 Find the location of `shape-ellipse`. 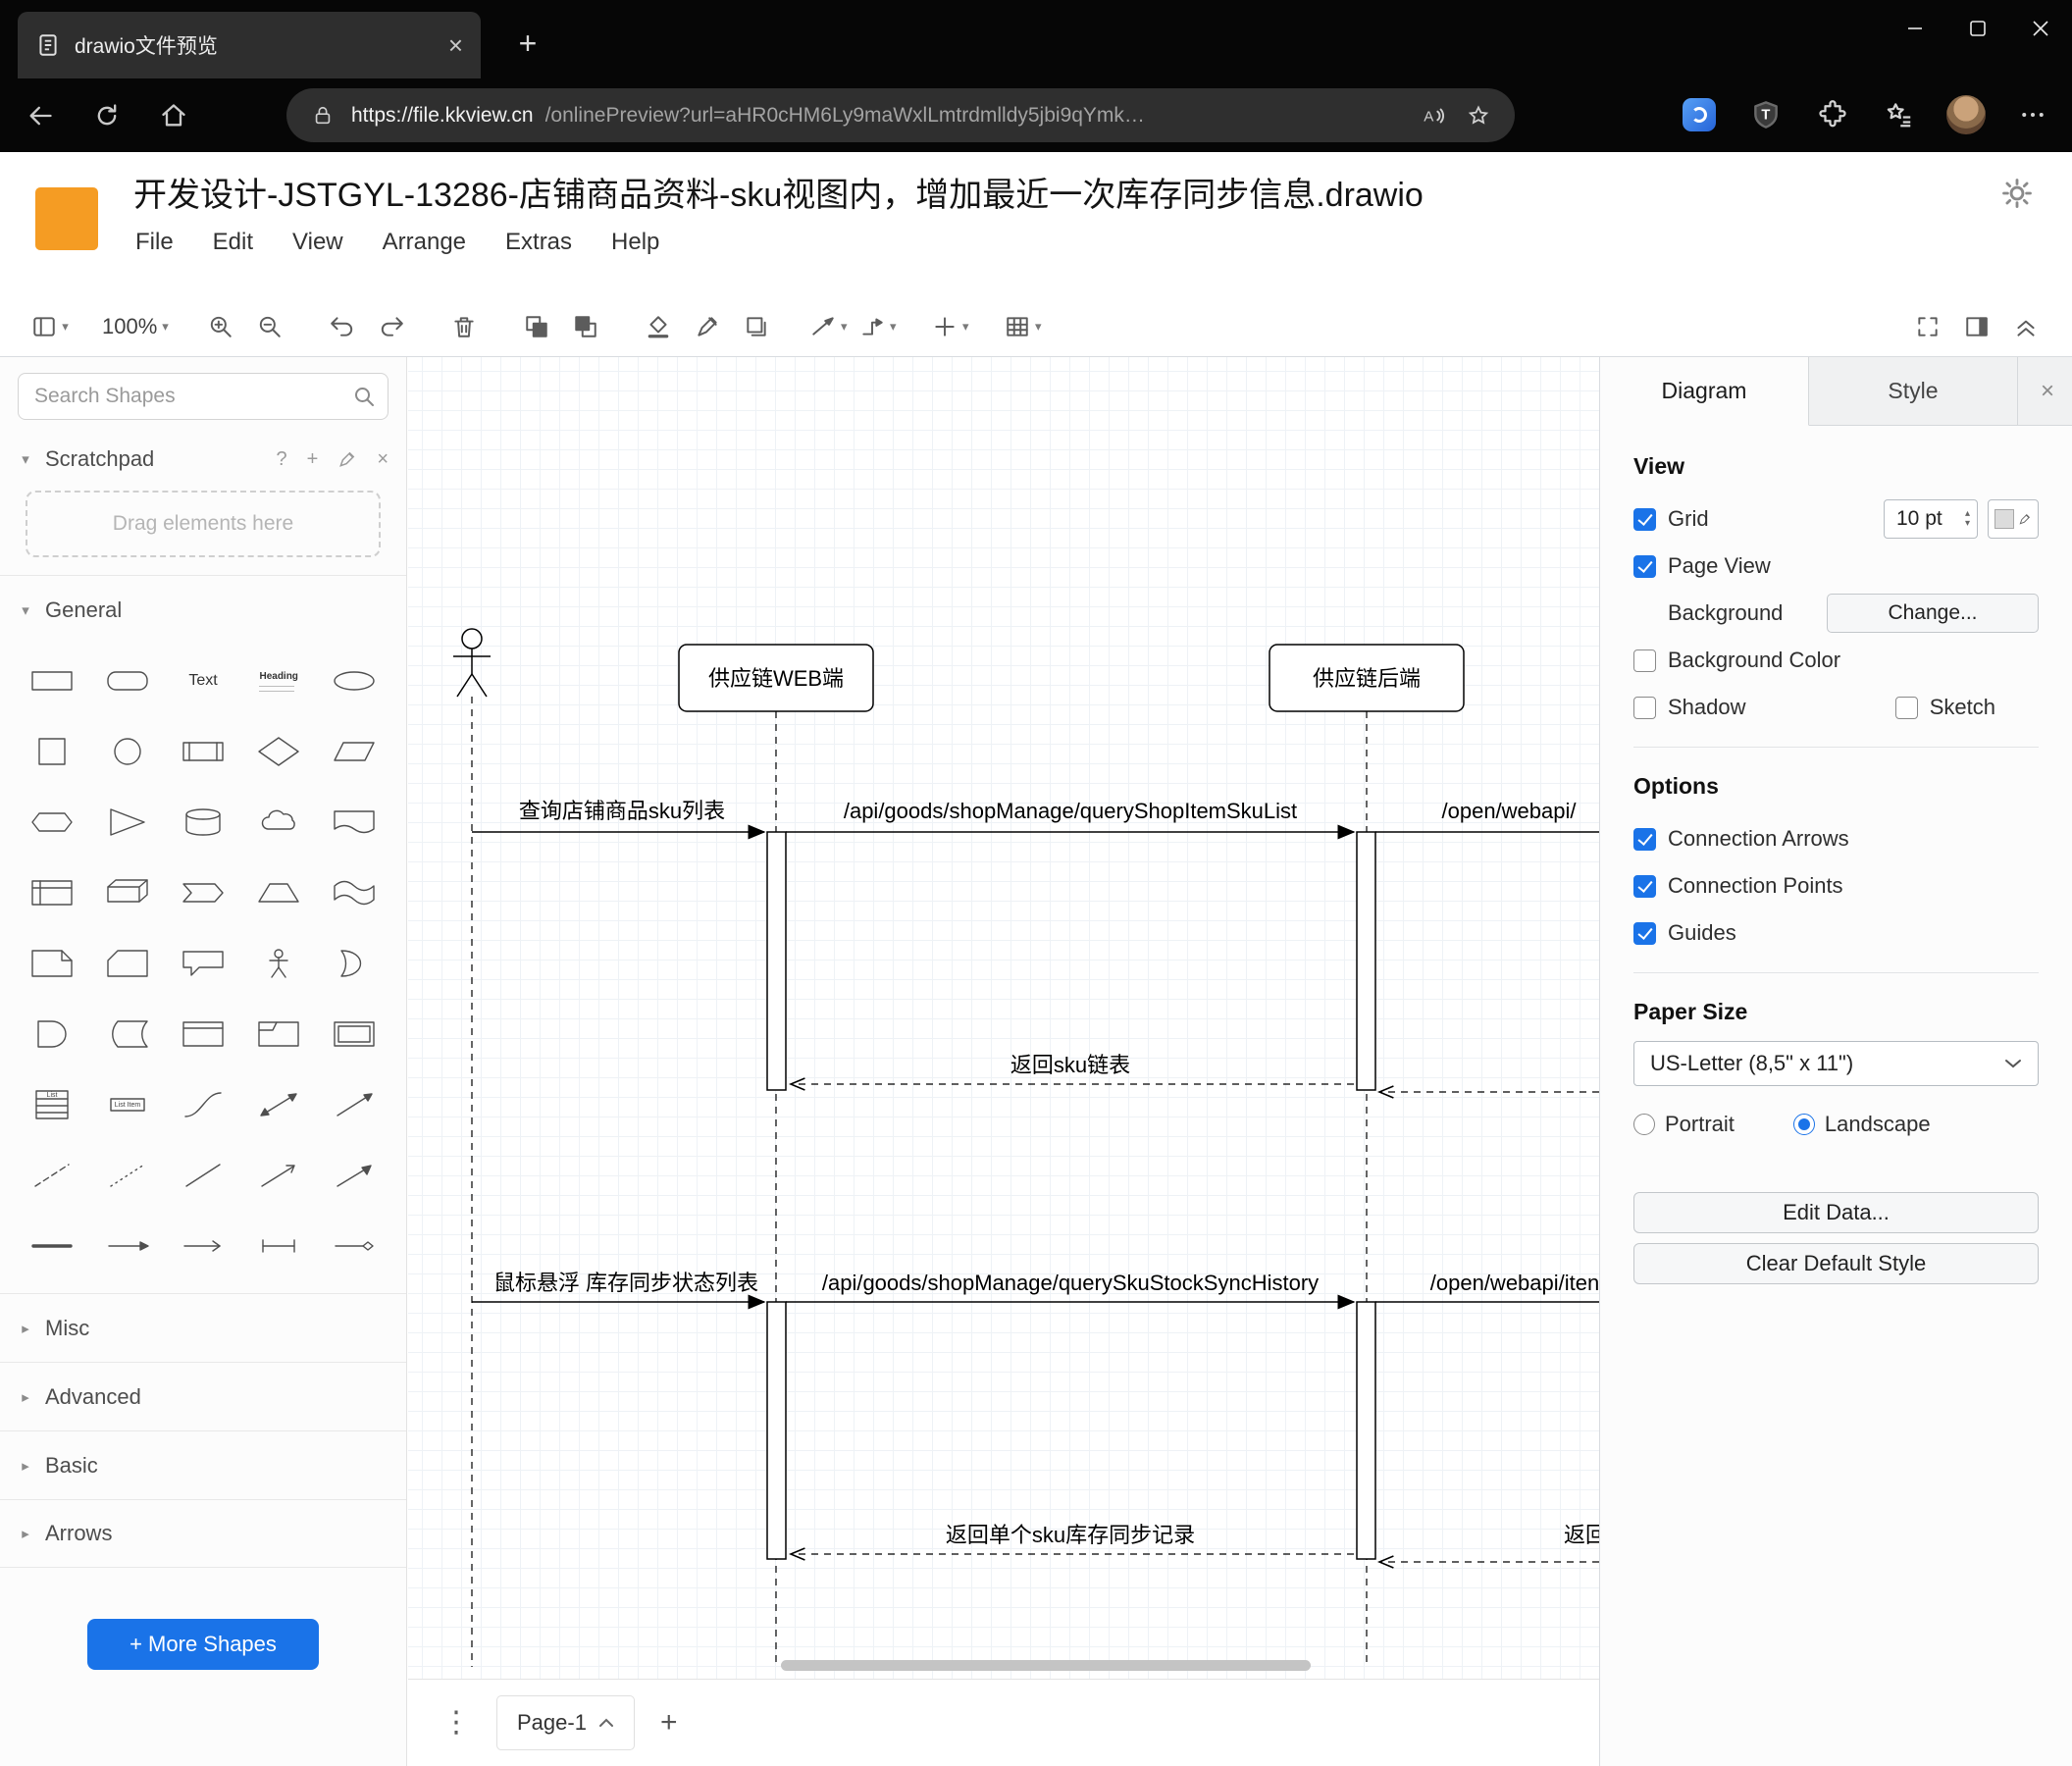

shape-ellipse is located at coordinates (354, 680).